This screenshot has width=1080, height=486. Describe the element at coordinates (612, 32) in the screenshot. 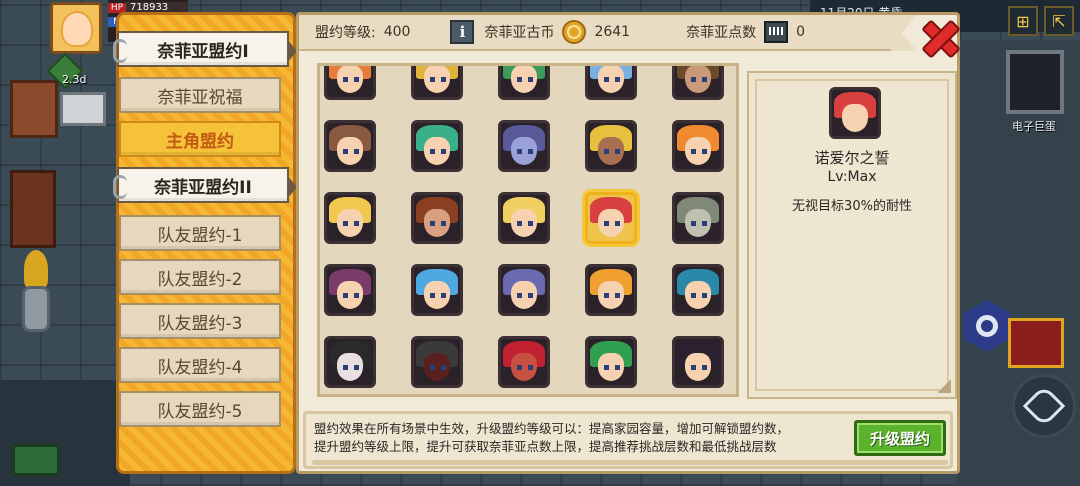

I see `coin-value: 2641` at that location.